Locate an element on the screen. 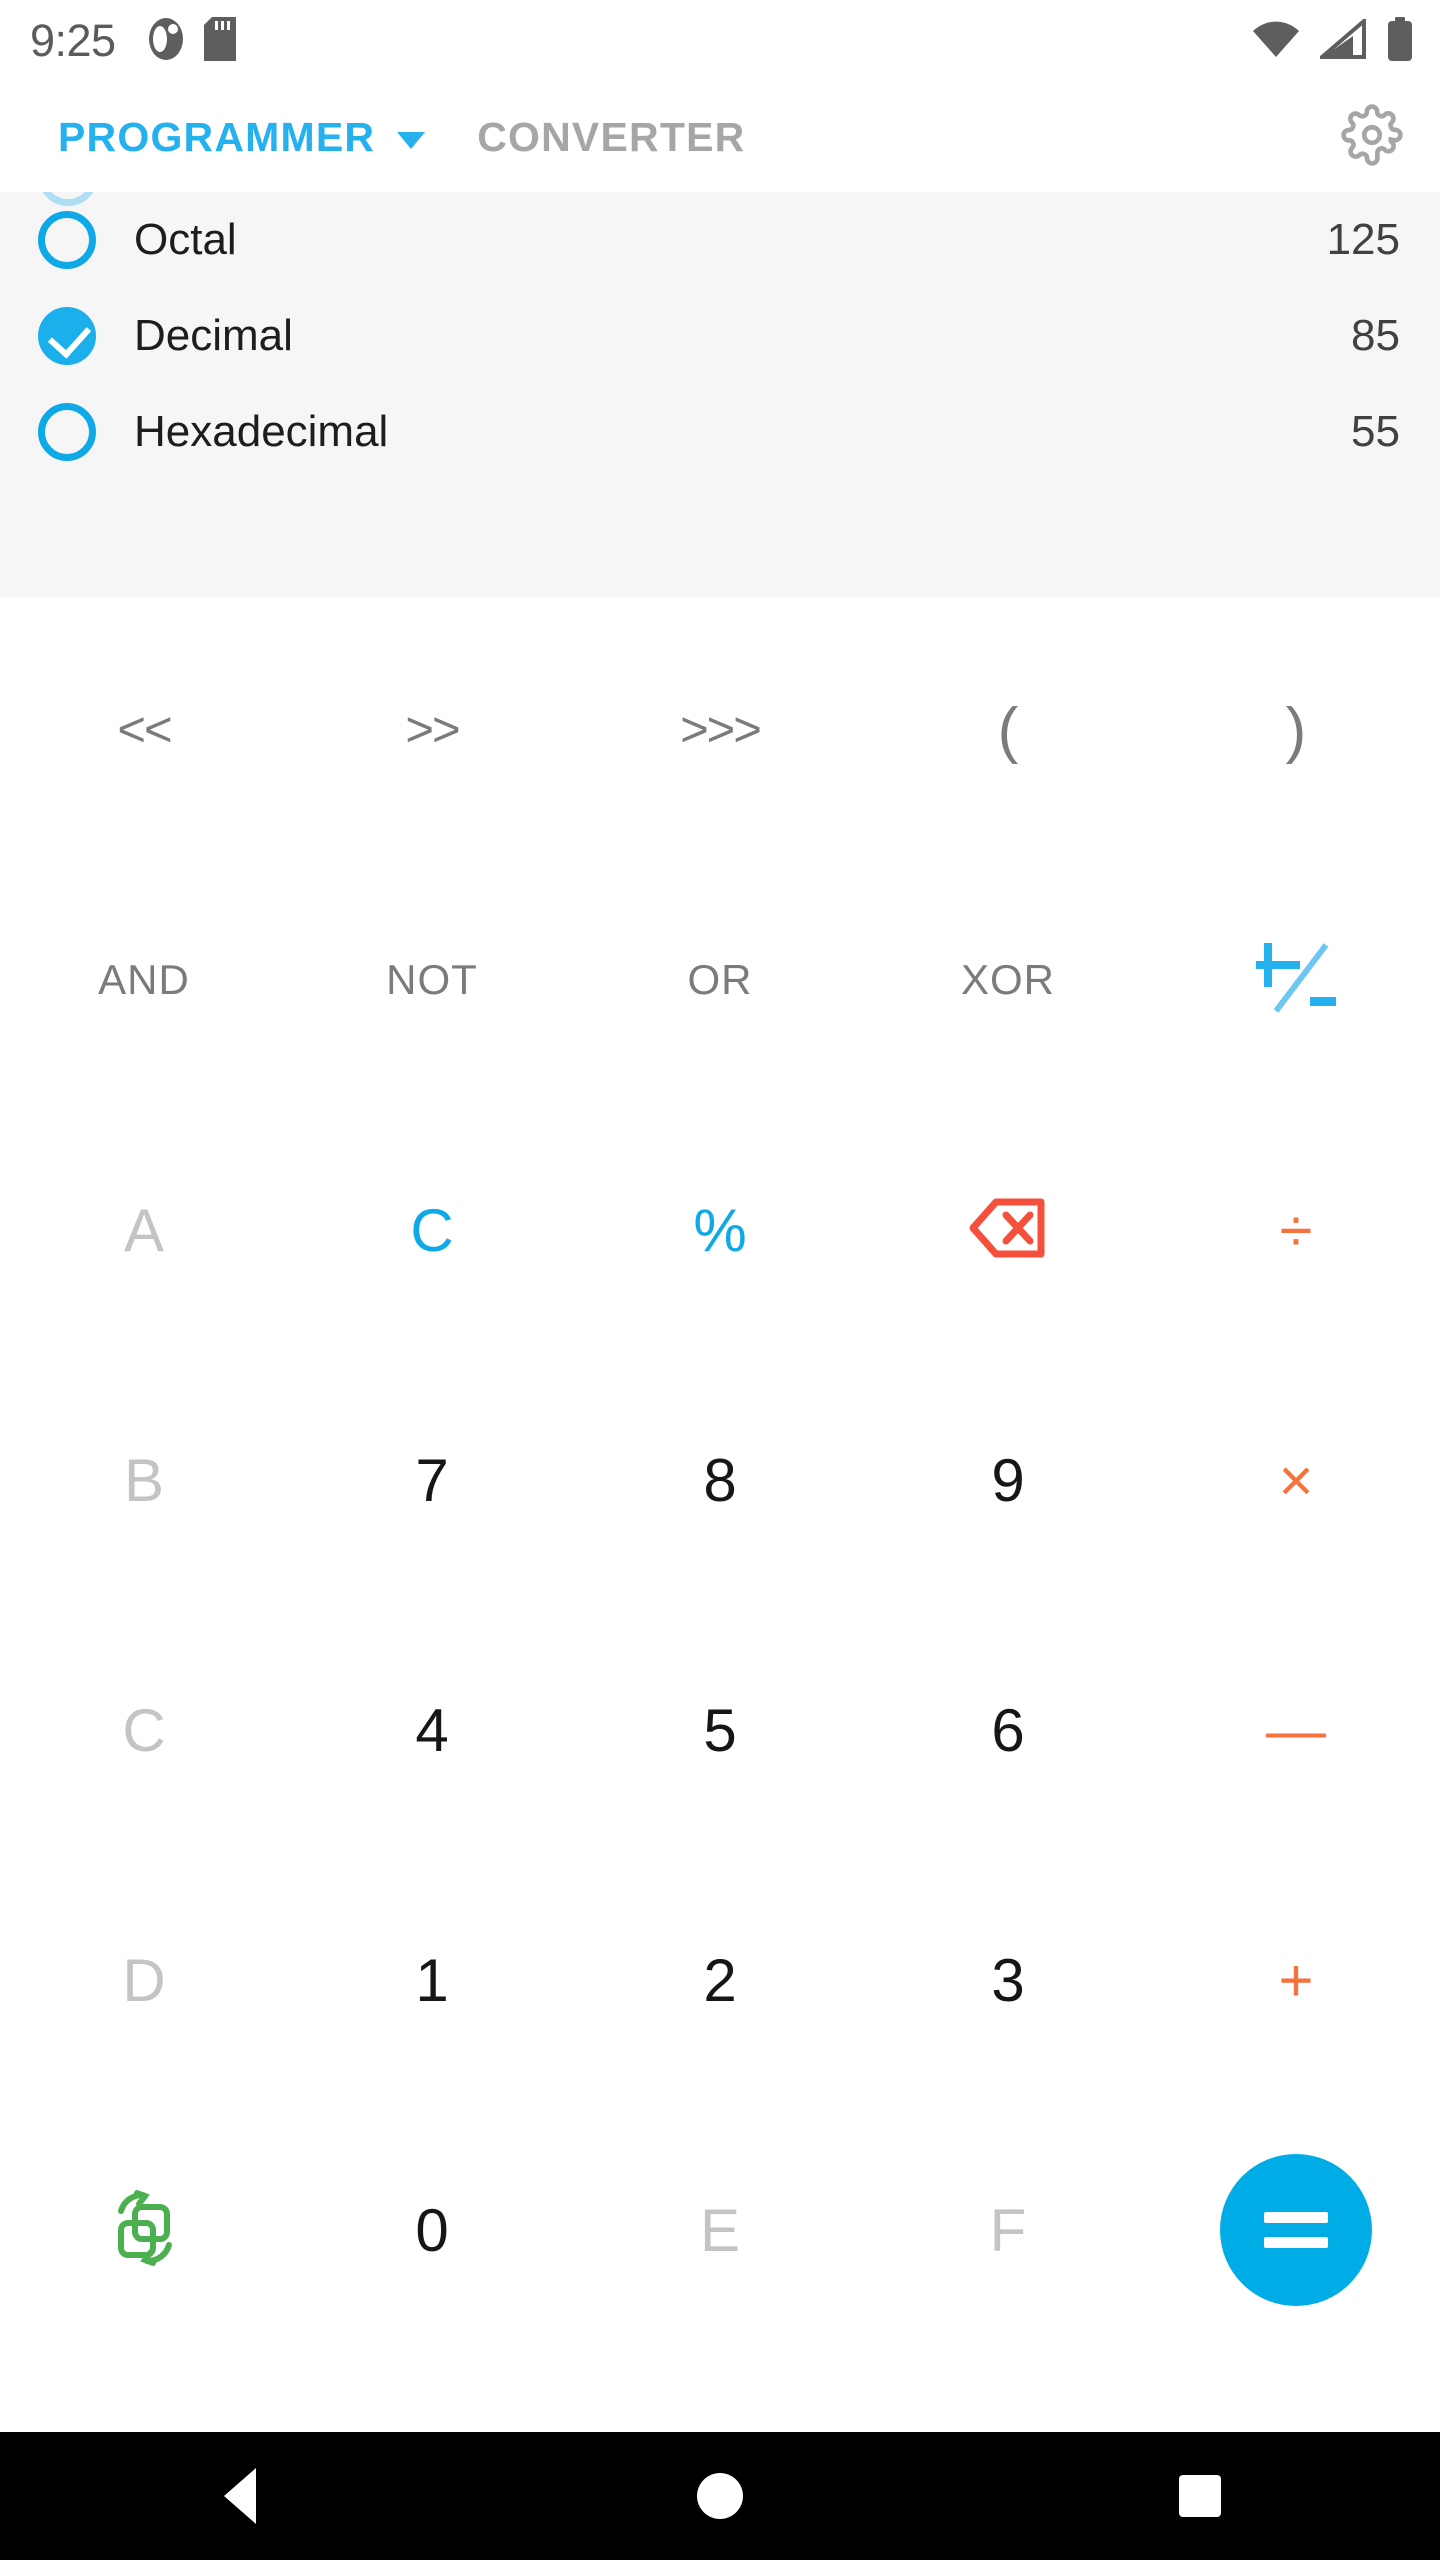 The height and width of the screenshot is (2560, 1440). keypad-row-b: B 7 8 9 × is located at coordinates (720, 1480).